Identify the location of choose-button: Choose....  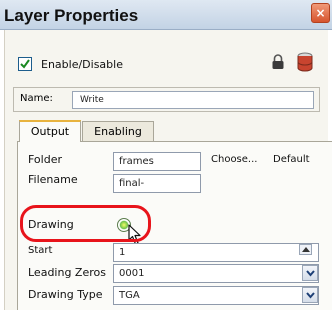
(234, 159).